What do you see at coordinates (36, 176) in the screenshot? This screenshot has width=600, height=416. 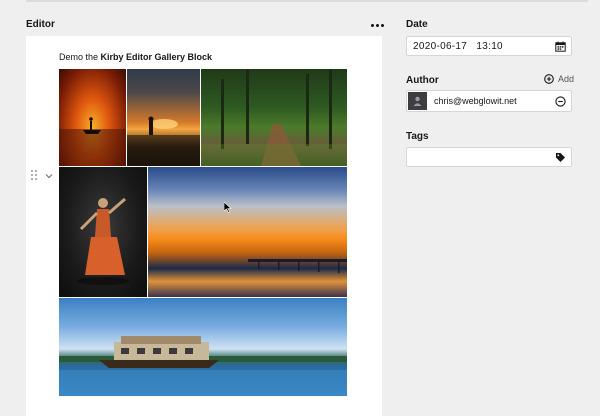 I see `drag-handle-icon` at bounding box center [36, 176].